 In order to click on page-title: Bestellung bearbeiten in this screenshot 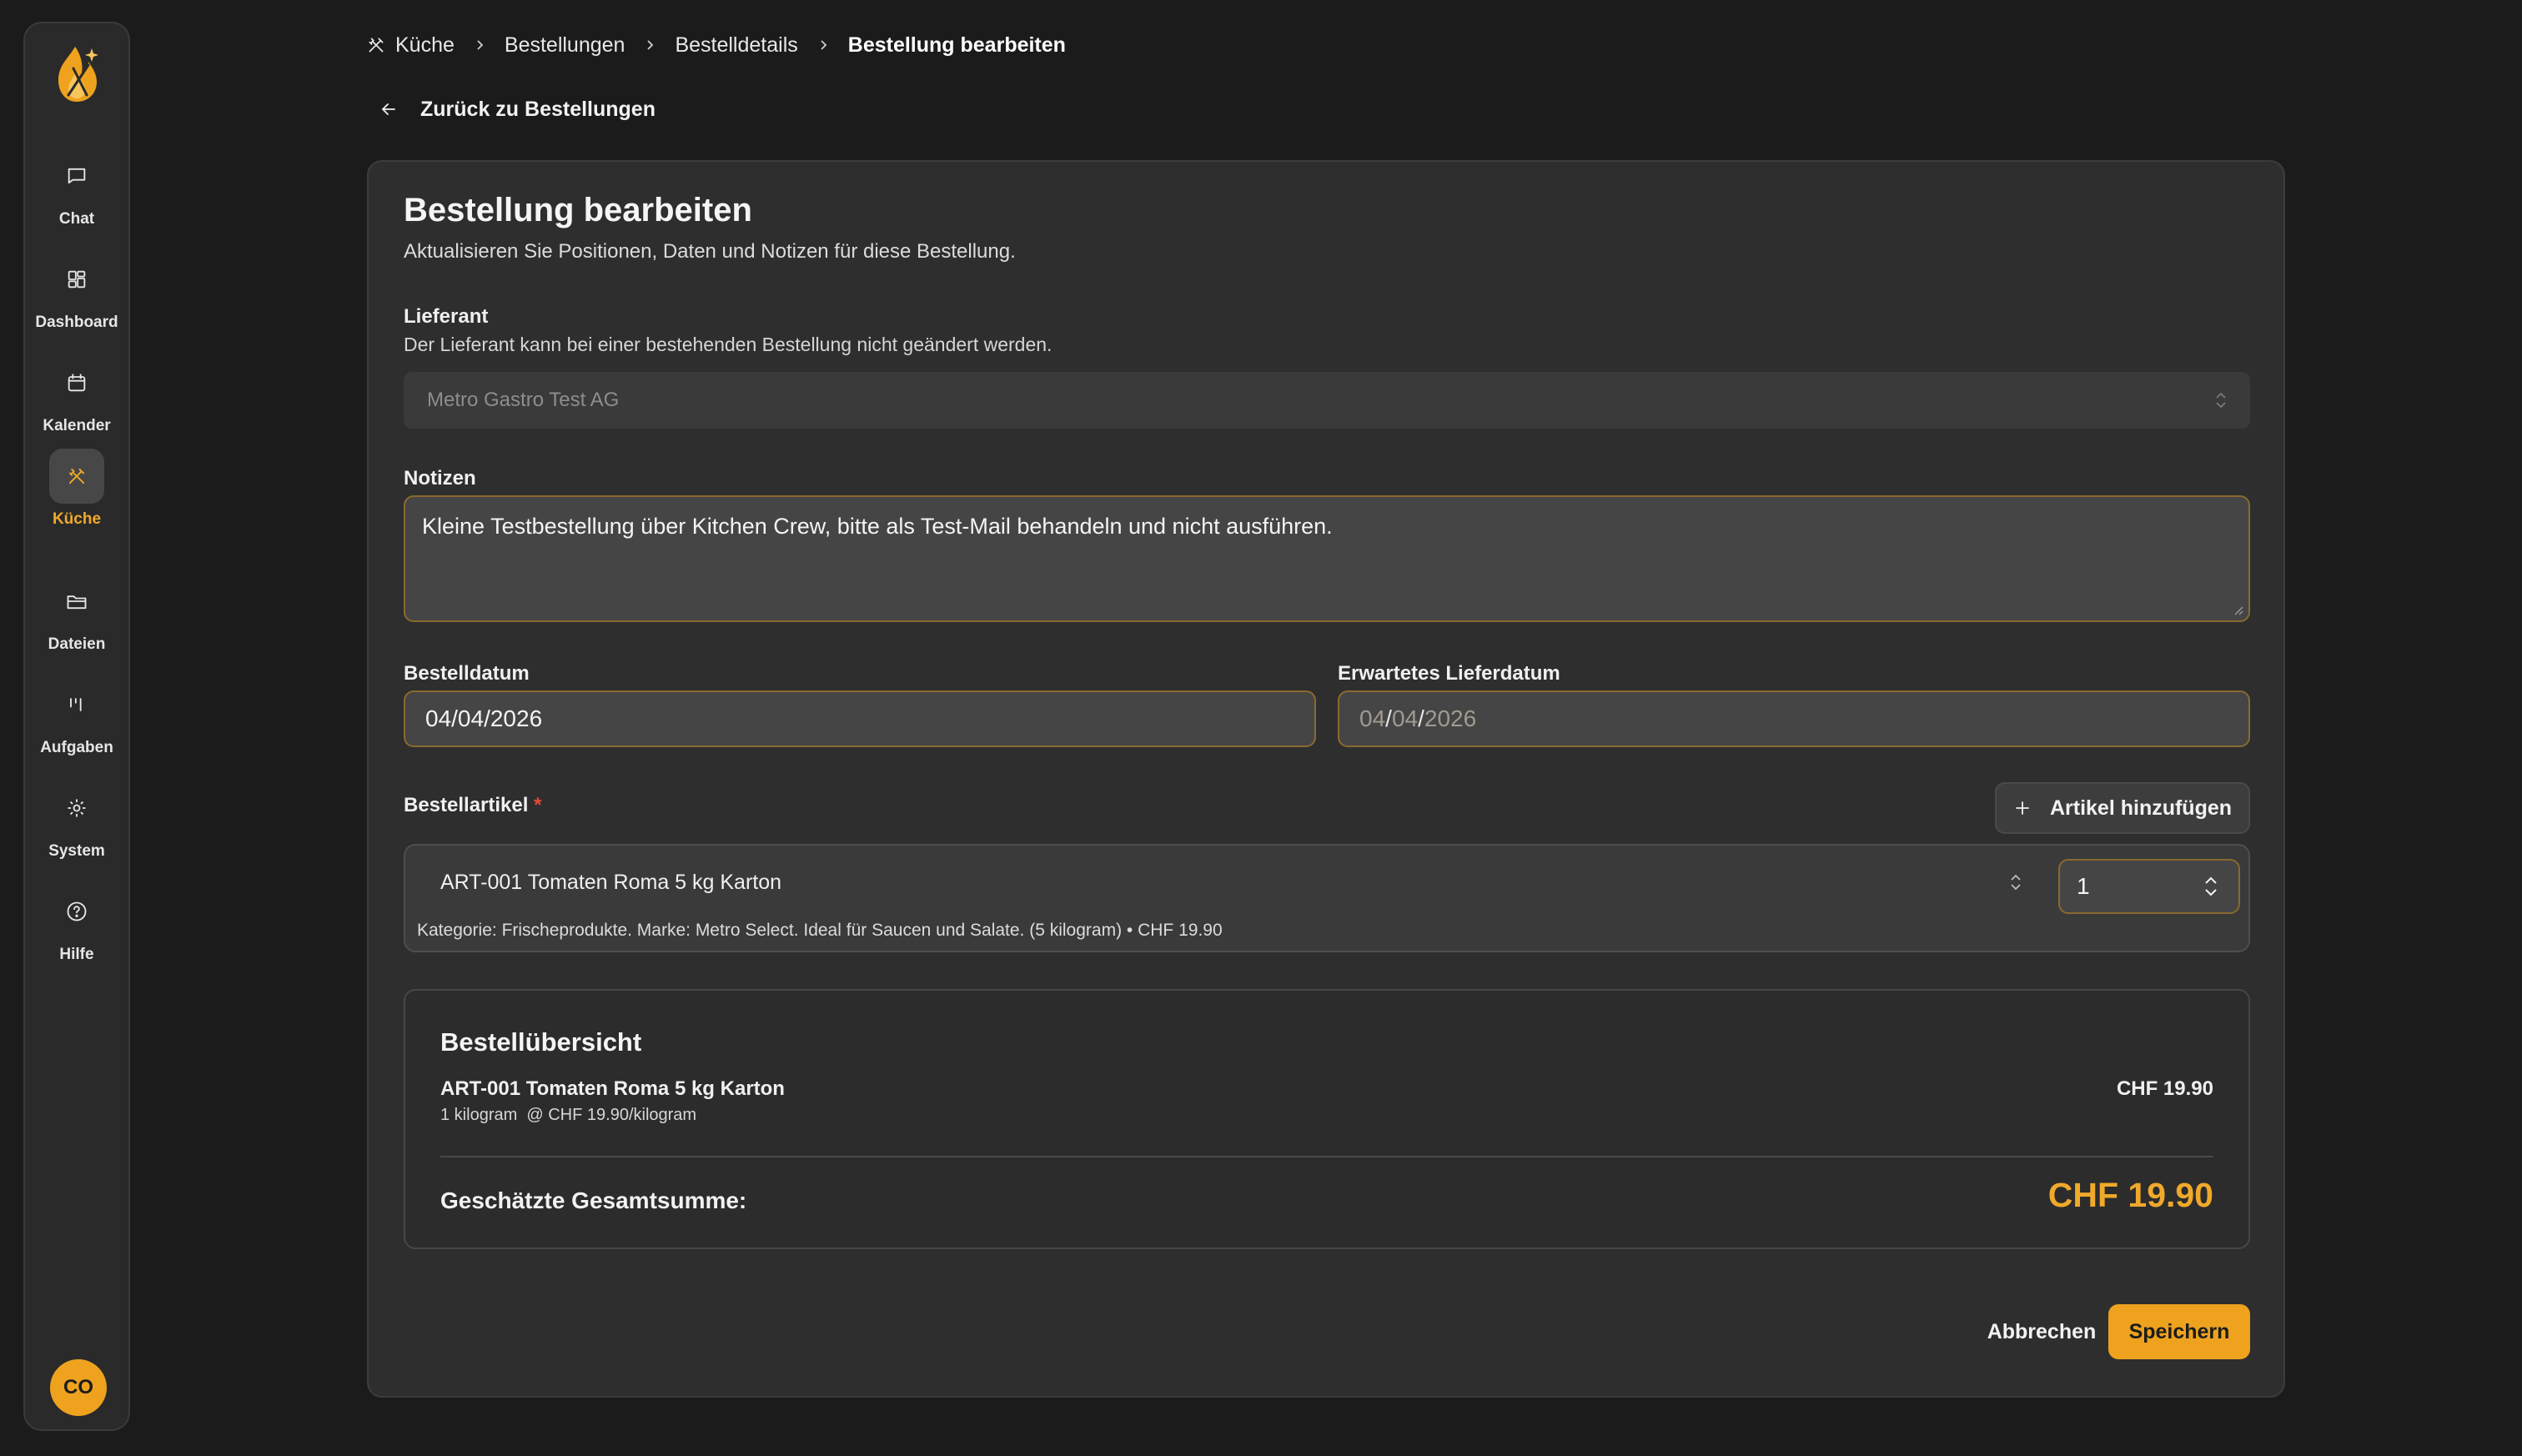, I will do `click(578, 210)`.